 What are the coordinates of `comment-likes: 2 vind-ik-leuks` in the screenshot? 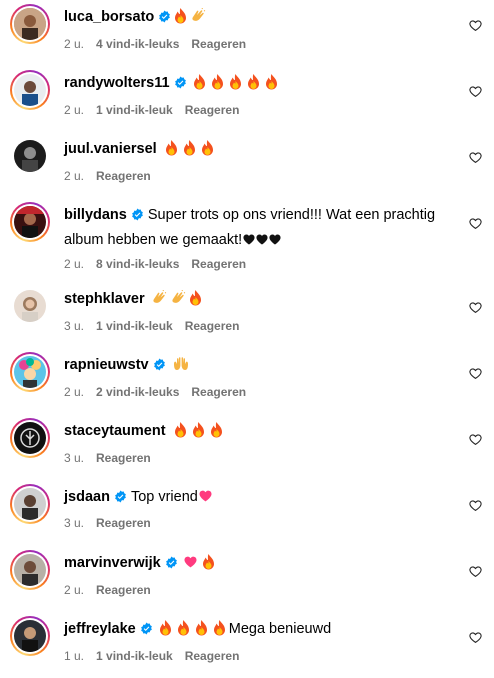 It's located at (137, 392).